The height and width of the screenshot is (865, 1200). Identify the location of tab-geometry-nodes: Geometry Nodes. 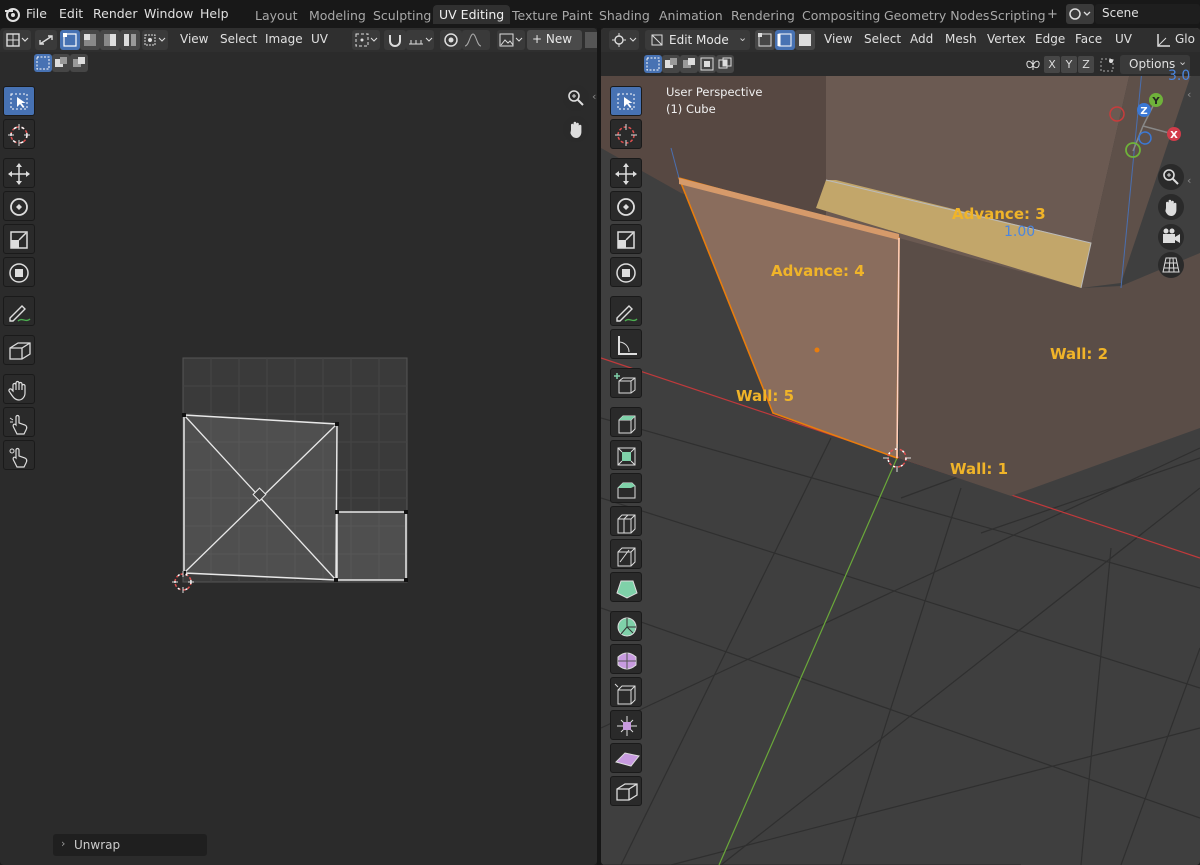
(936, 15).